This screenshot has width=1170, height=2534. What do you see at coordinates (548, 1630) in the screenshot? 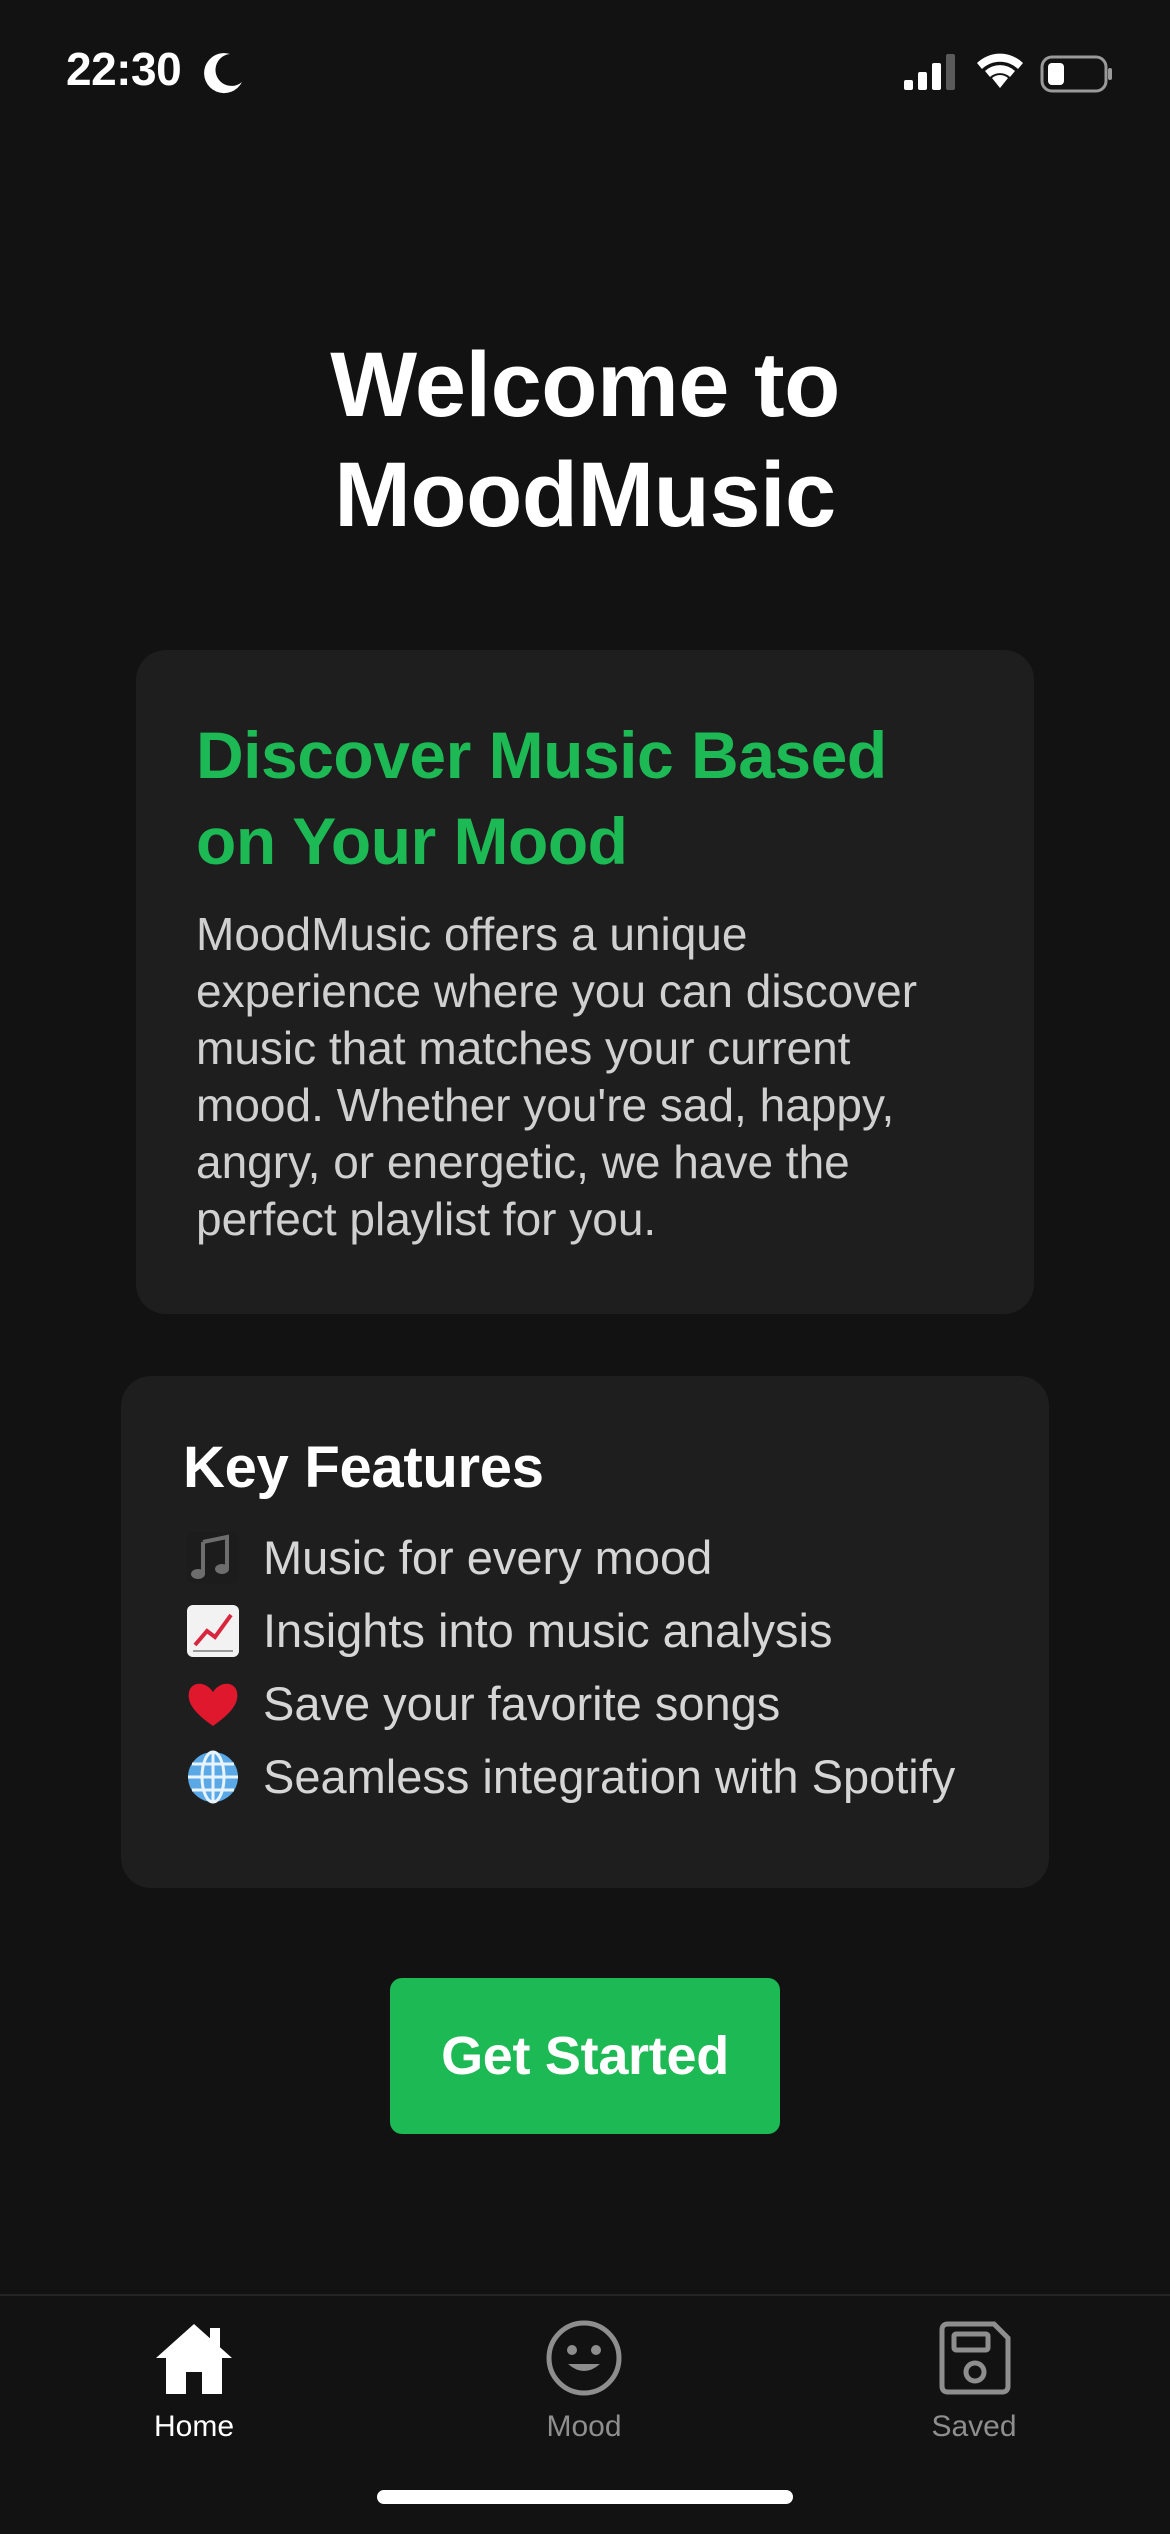
I see `feature-label: Insights into music analysis` at bounding box center [548, 1630].